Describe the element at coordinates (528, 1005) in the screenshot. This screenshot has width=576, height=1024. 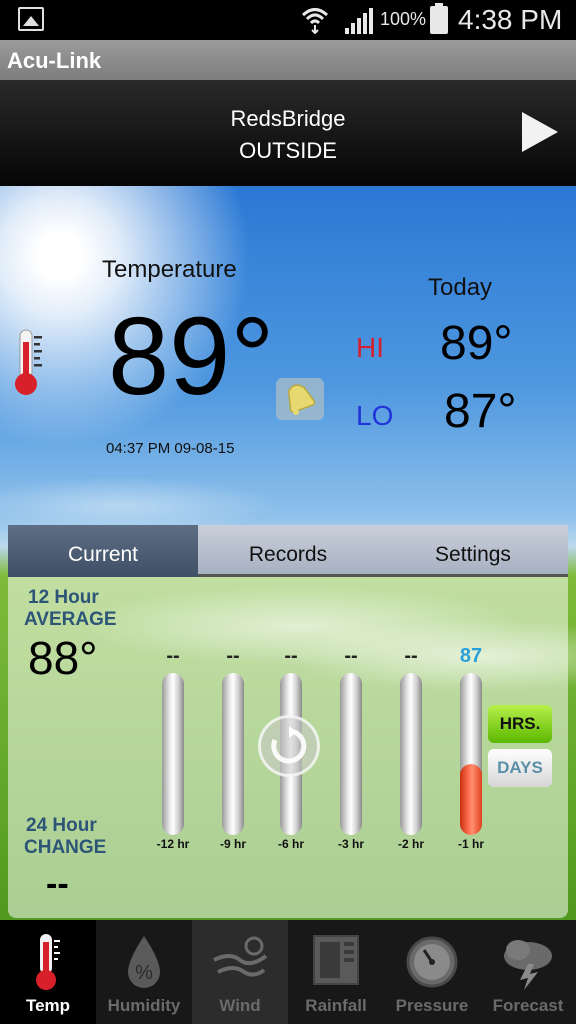
I see `nav-label-forecast: Forecast` at that location.